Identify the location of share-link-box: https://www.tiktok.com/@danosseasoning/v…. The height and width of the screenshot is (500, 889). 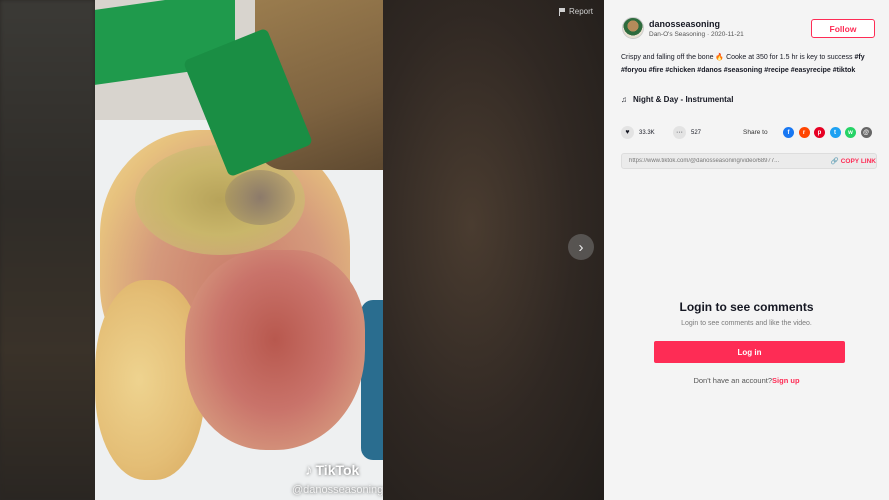
(749, 161).